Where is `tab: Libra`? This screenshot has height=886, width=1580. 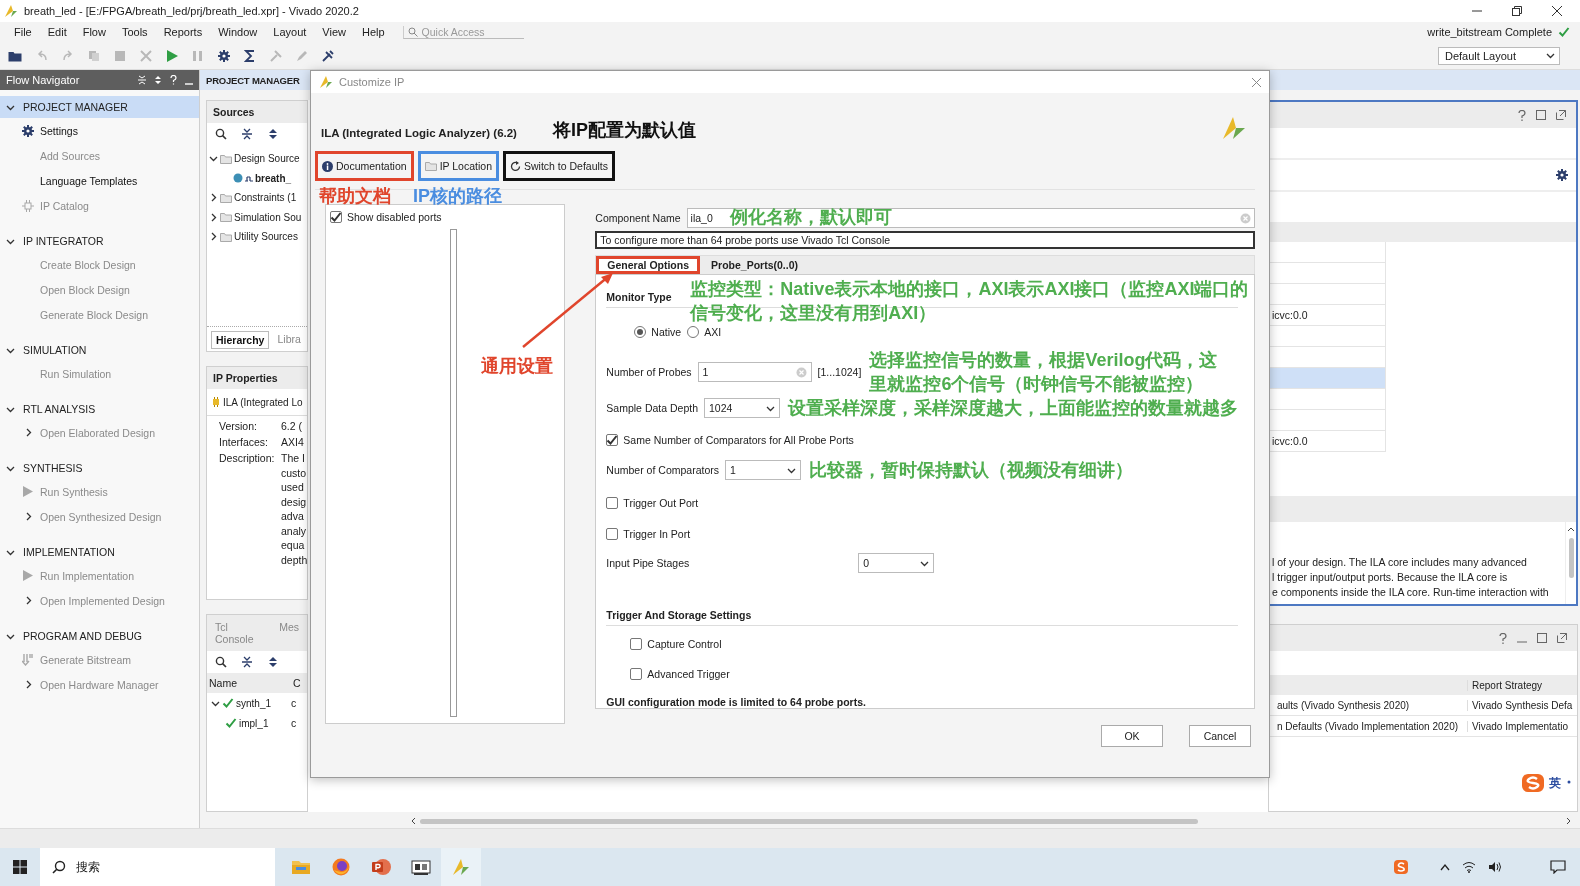 tab: Libra is located at coordinates (289, 340).